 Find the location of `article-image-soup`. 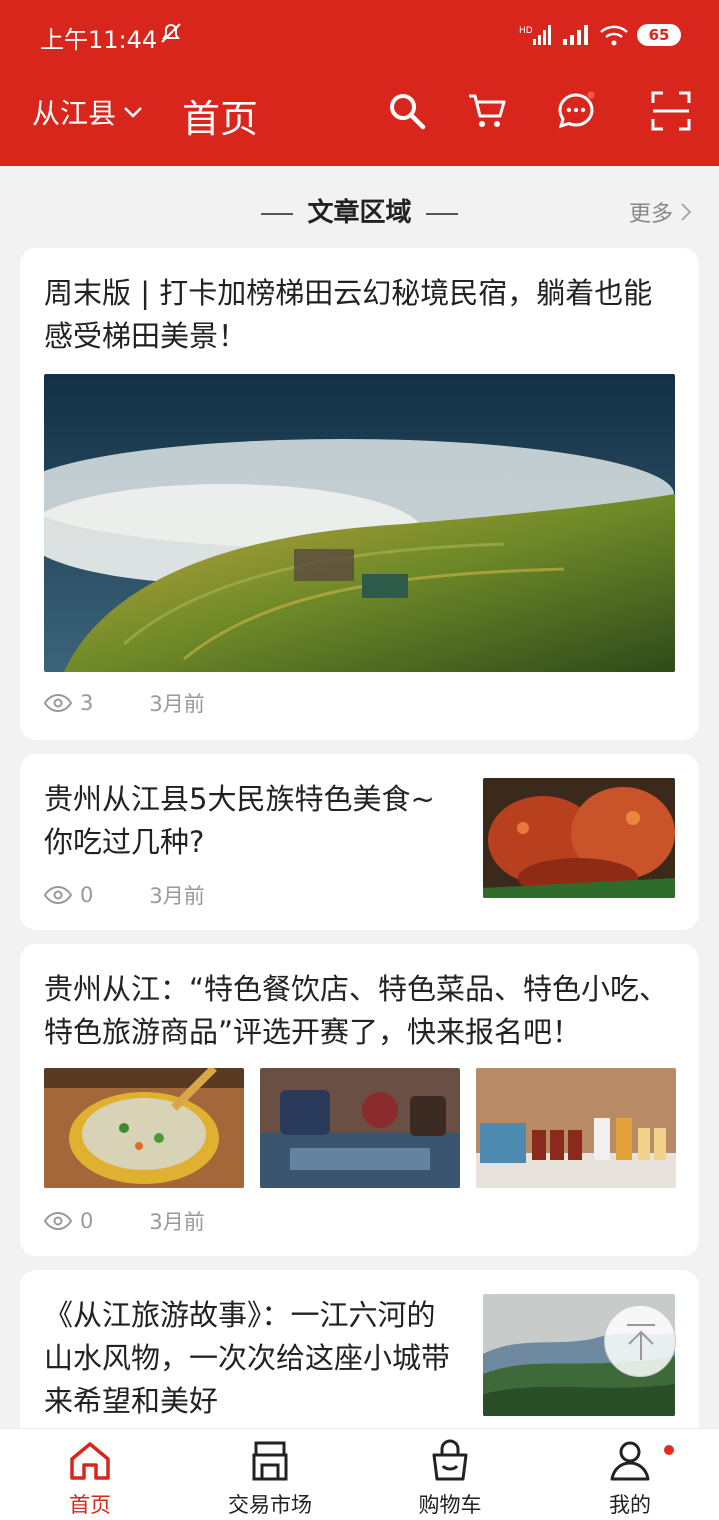

article-image-soup is located at coordinates (144, 1128).